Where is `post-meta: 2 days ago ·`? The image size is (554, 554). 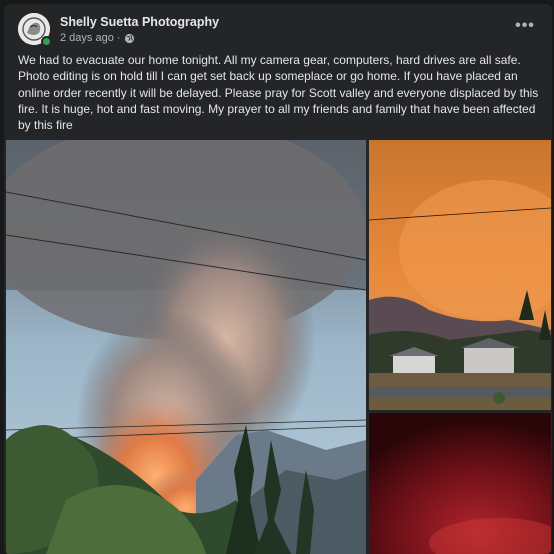 post-meta: 2 days ago · is located at coordinates (97, 38).